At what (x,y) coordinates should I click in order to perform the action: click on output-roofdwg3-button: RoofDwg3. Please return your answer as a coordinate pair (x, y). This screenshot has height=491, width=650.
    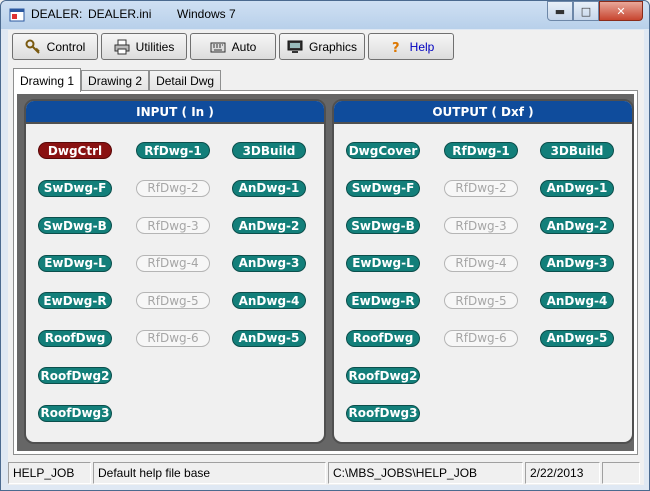
    Looking at the image, I should click on (383, 413).